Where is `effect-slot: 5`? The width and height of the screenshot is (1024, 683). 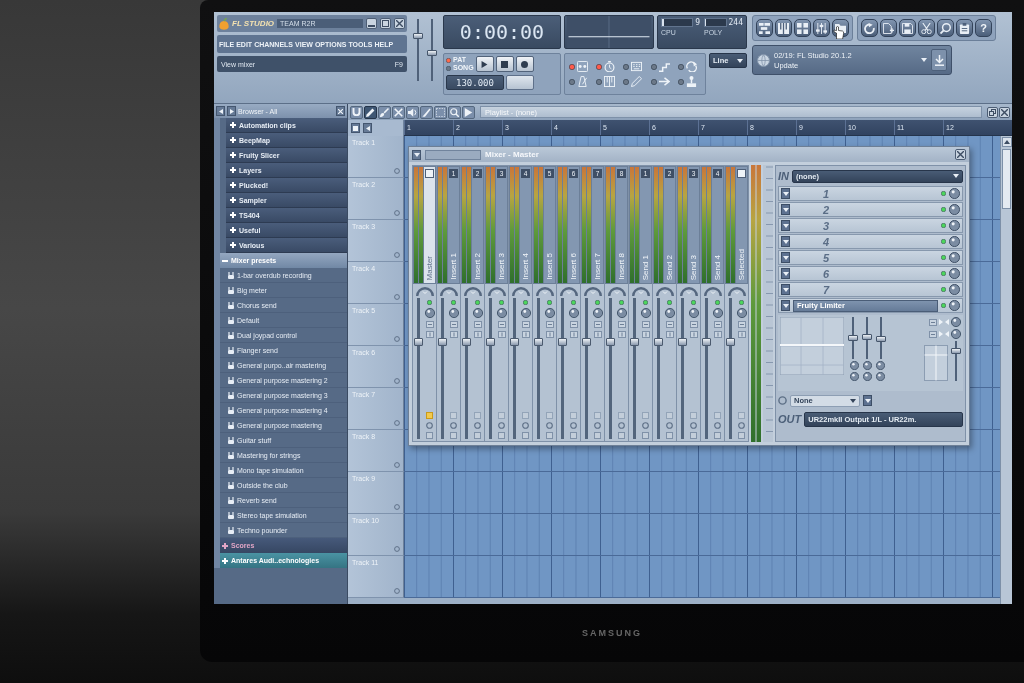 effect-slot: 5 is located at coordinates (870, 257).